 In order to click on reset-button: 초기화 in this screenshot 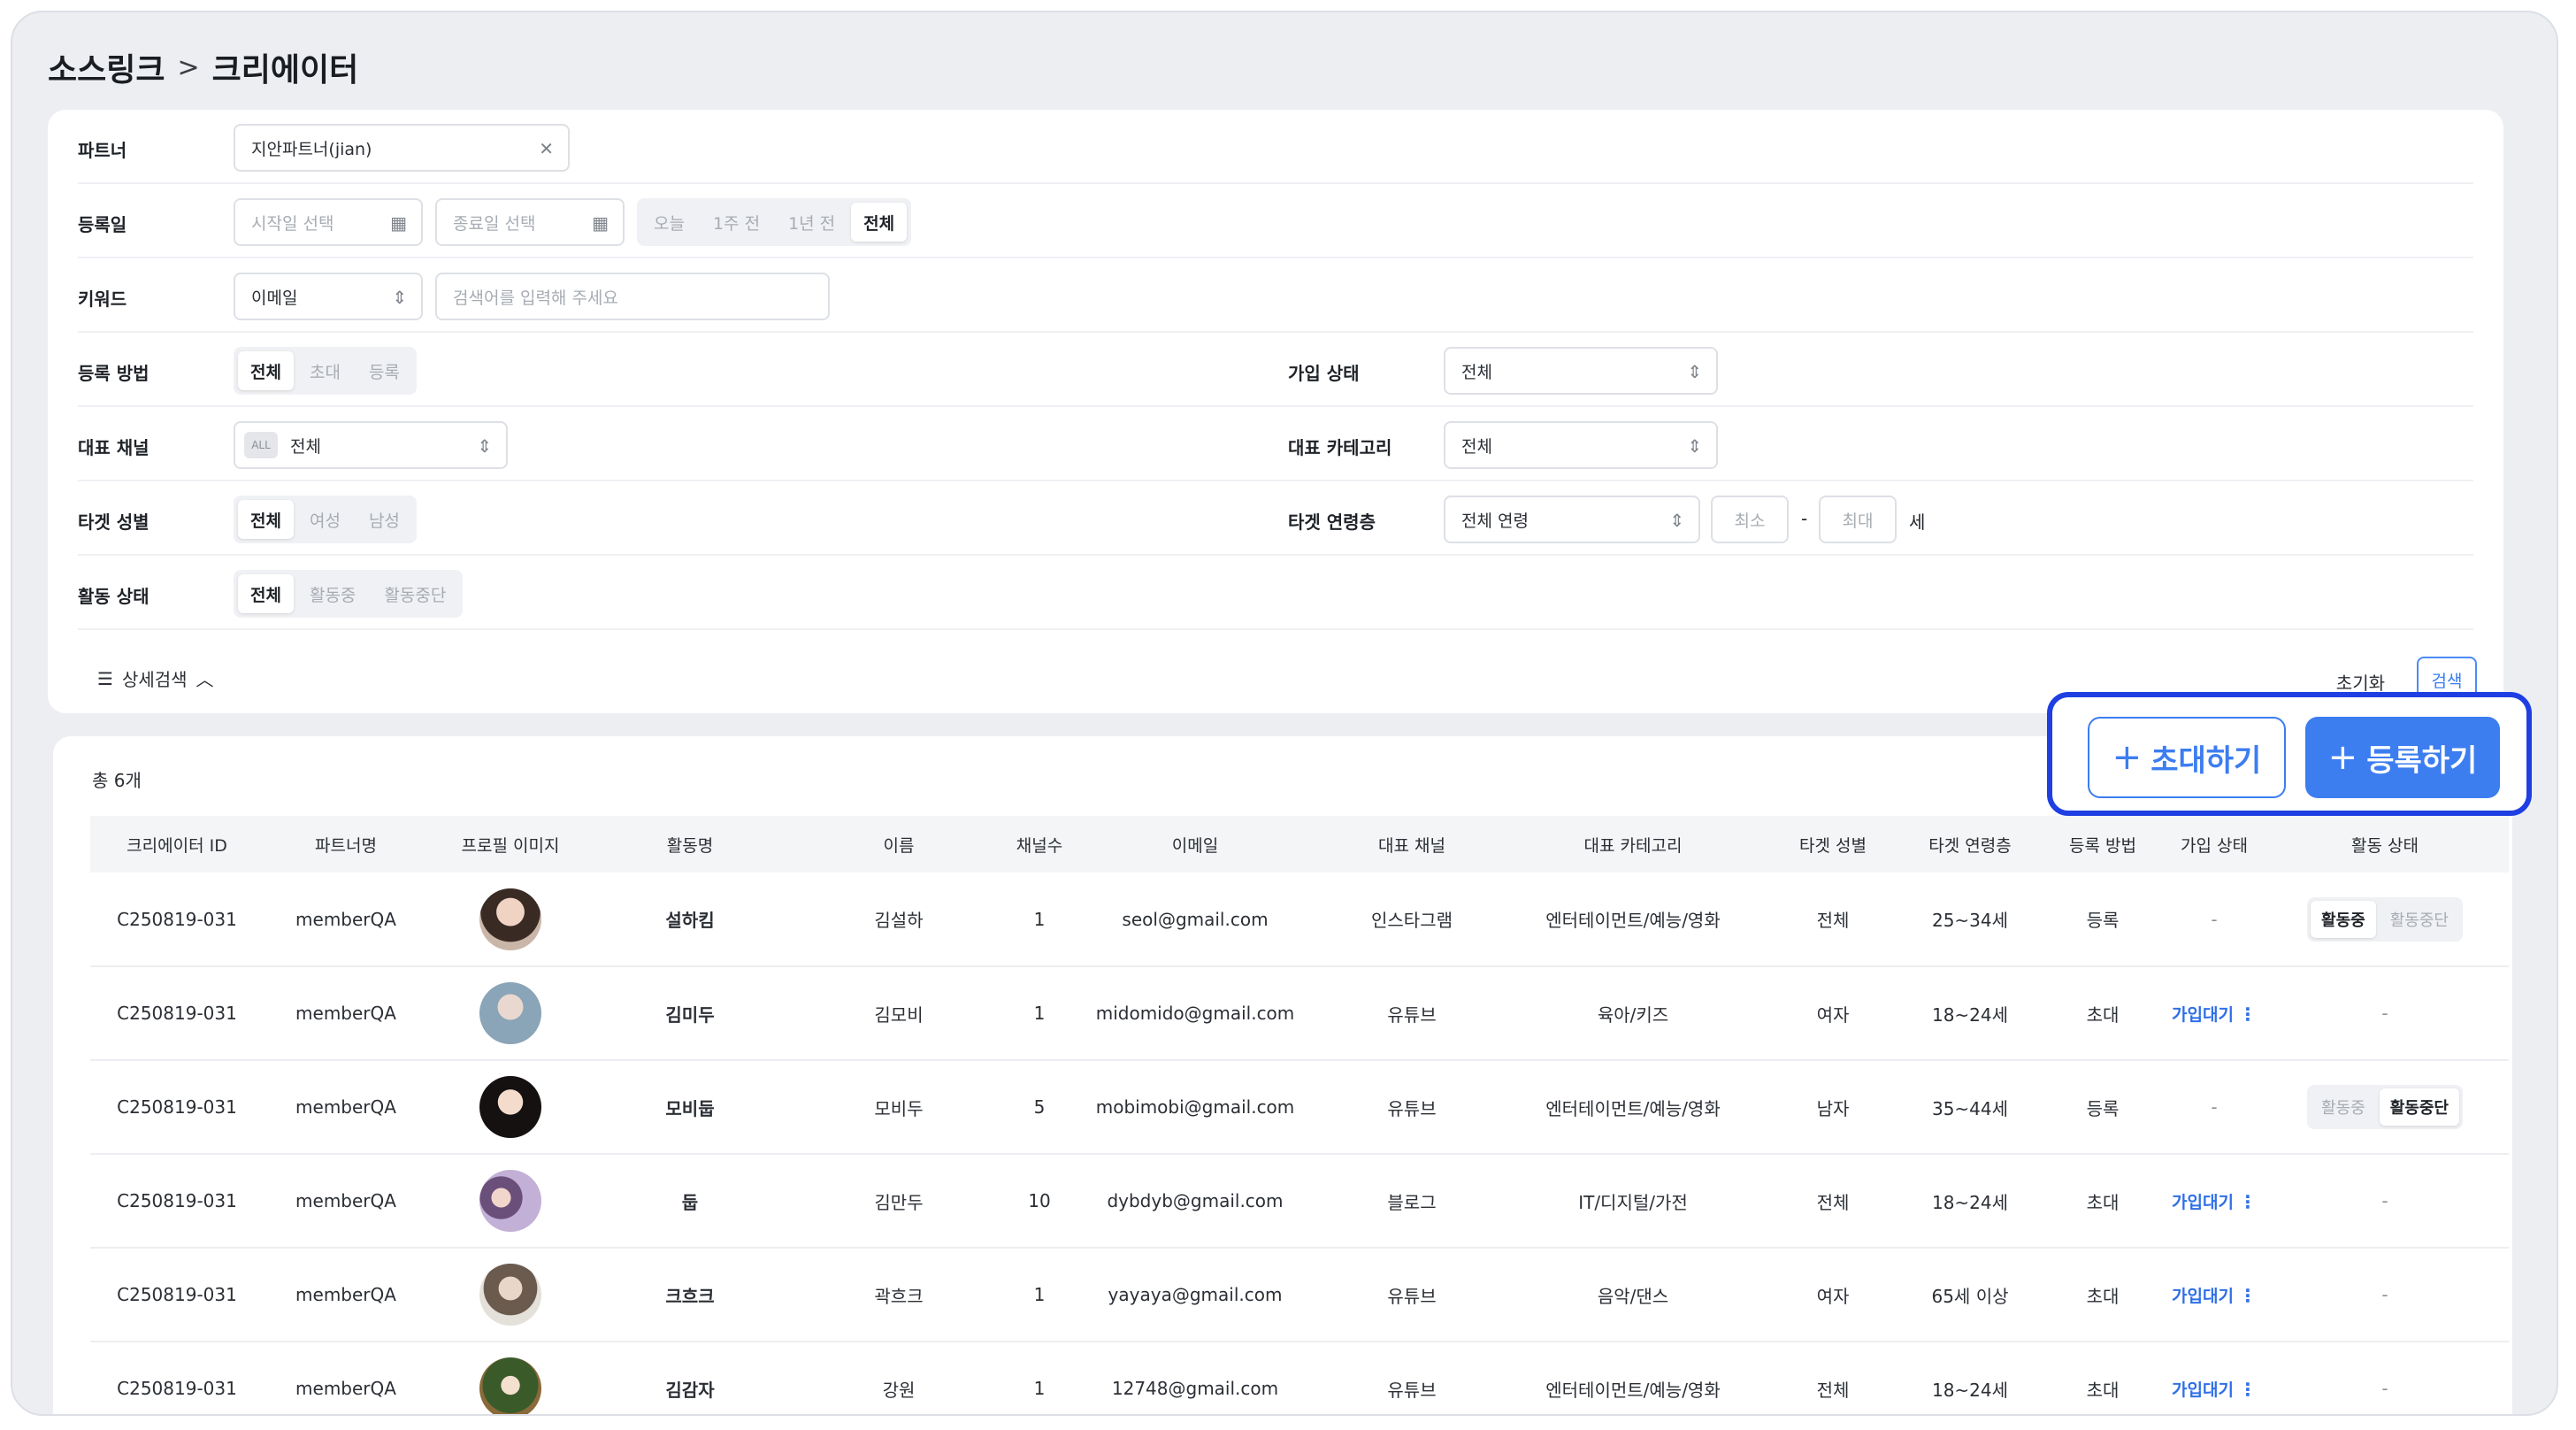, I will do `click(2360, 682)`.